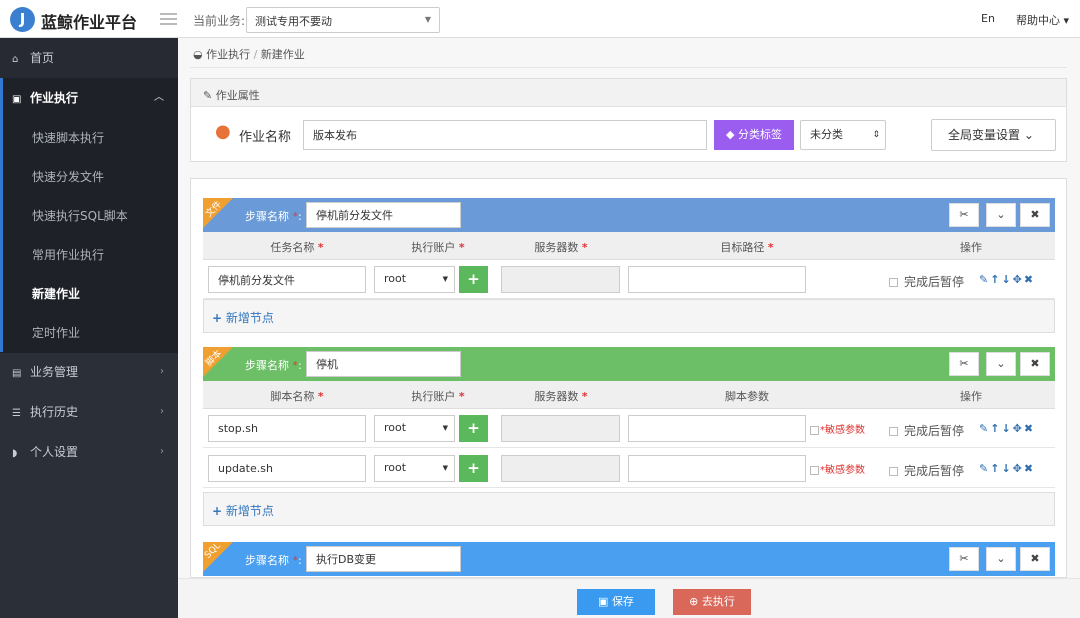 This screenshot has height=618, width=1080. What do you see at coordinates (89, 372) in the screenshot?
I see `sidebar-item-business: ▤ 业务管理 ›` at bounding box center [89, 372].